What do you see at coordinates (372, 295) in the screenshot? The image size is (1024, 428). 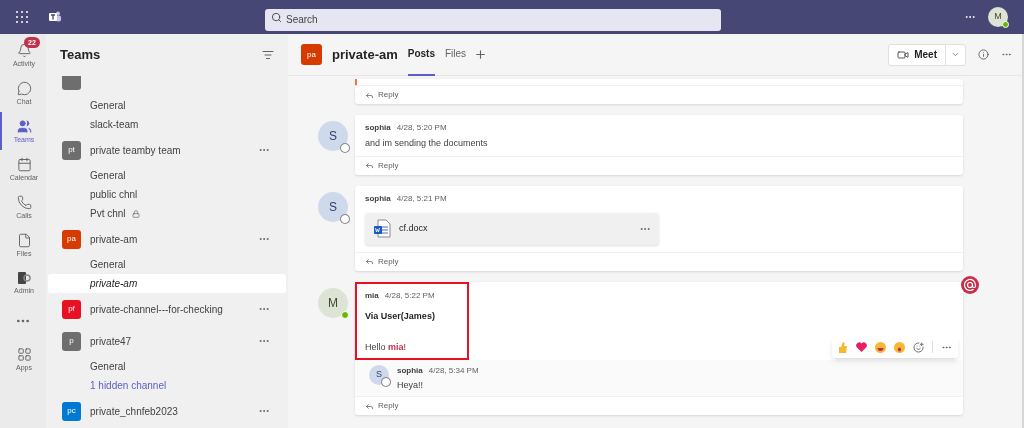 I see `author-name: mia` at bounding box center [372, 295].